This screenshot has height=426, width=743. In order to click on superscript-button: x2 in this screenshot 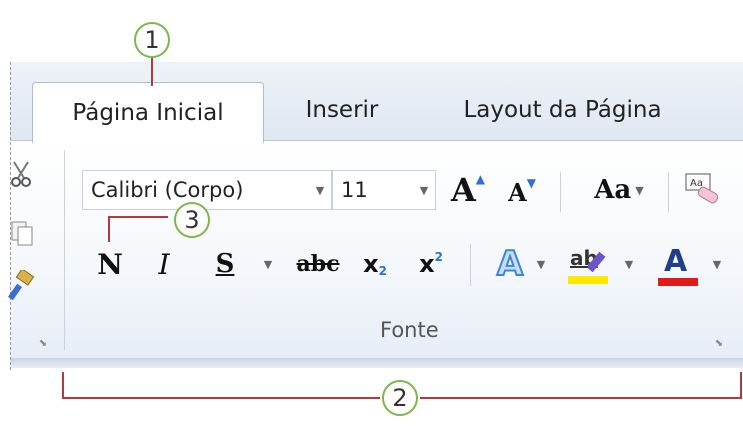, I will do `click(431, 264)`.